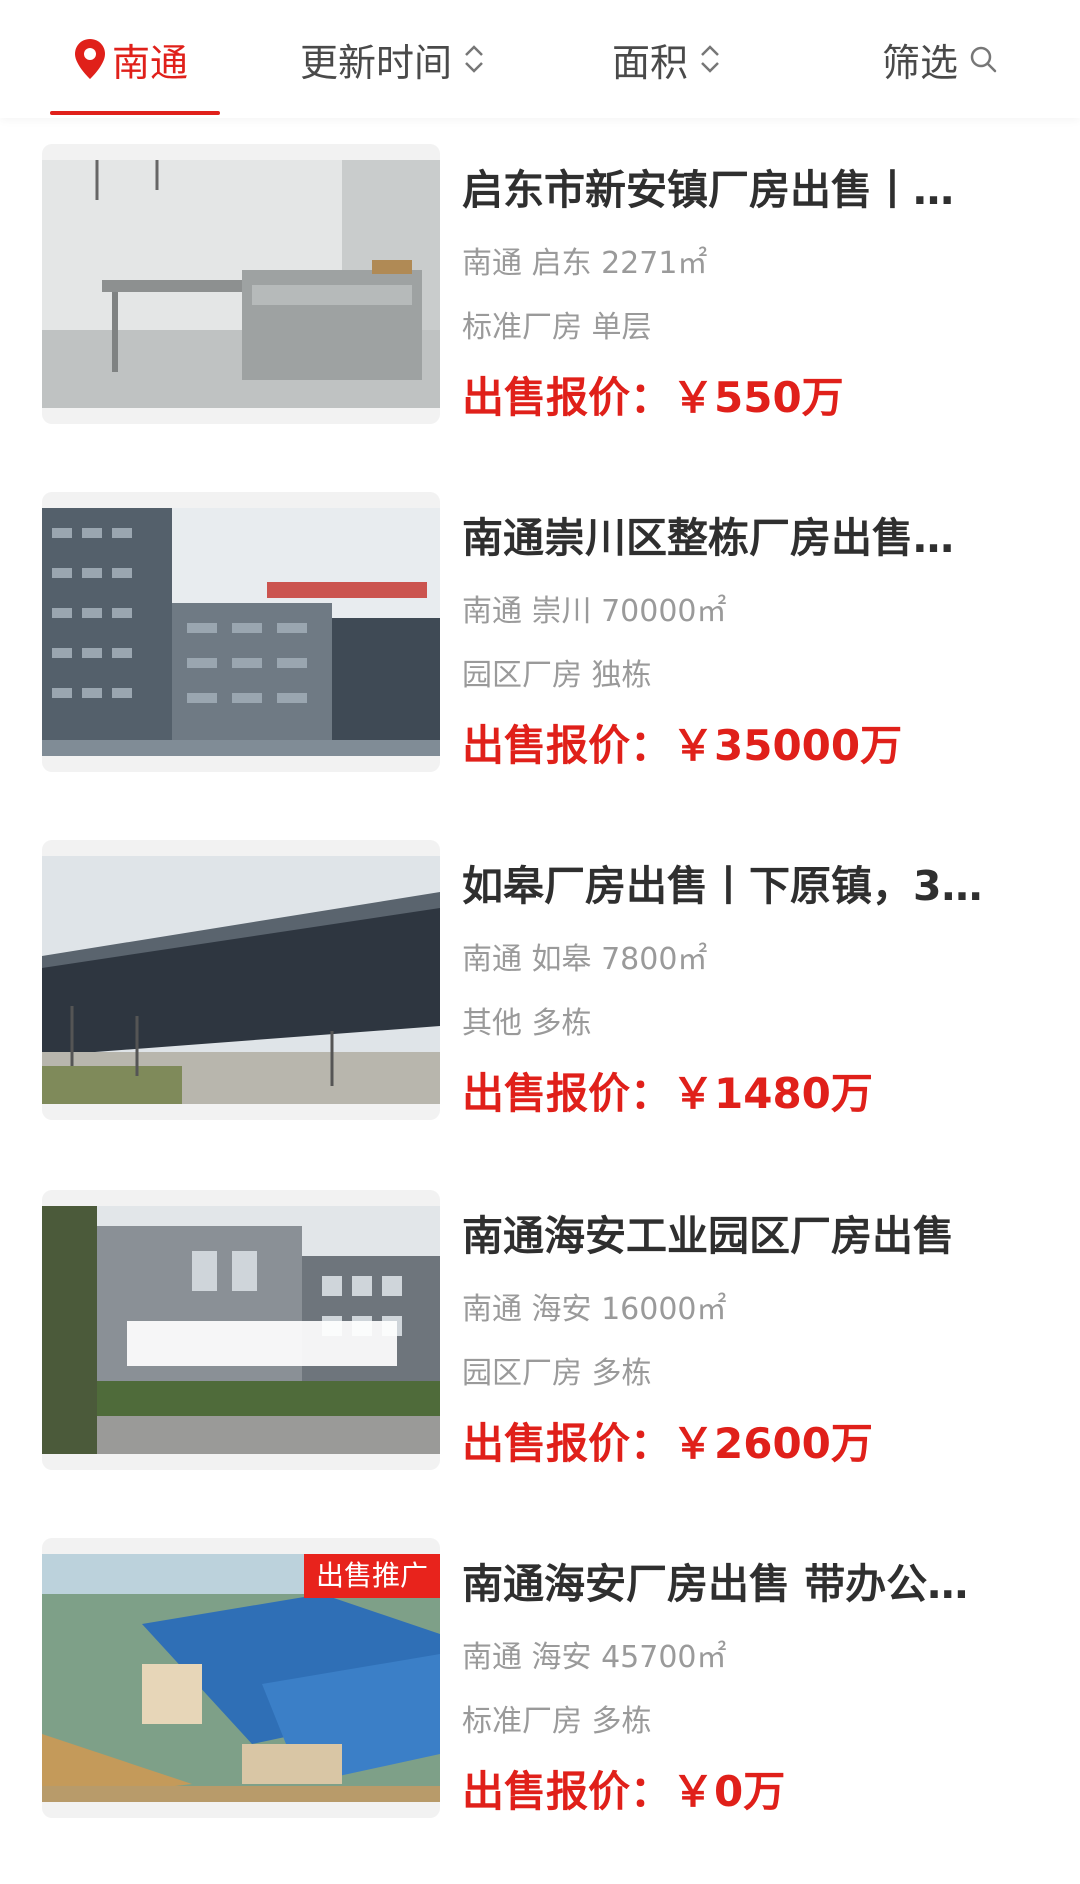 The height and width of the screenshot is (1884, 1080). Describe the element at coordinates (585, 263) in the screenshot. I see `listing-location-area: 南通 启东 2271㎡` at that location.